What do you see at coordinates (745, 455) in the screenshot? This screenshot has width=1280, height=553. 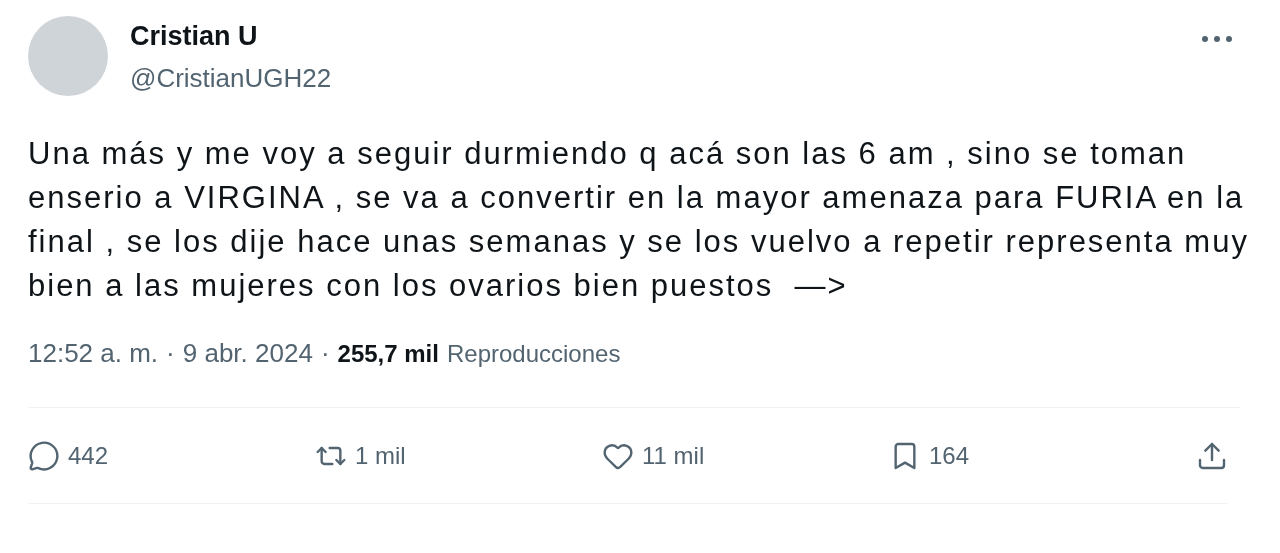 I see `like-button: 11 mil` at bounding box center [745, 455].